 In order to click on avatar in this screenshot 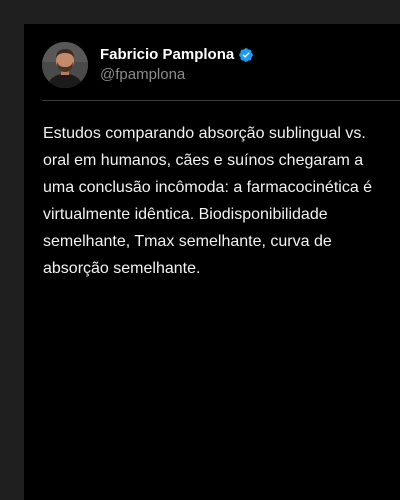, I will do `click(65, 65)`.